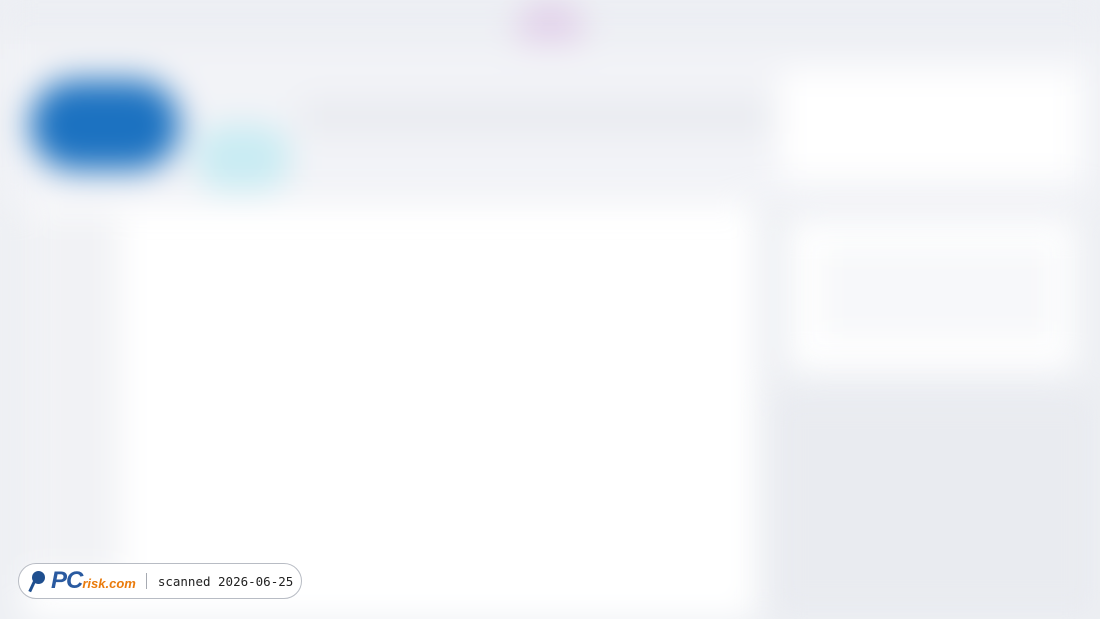  What do you see at coordinates (146, 581) in the screenshot?
I see `badge-divider` at bounding box center [146, 581].